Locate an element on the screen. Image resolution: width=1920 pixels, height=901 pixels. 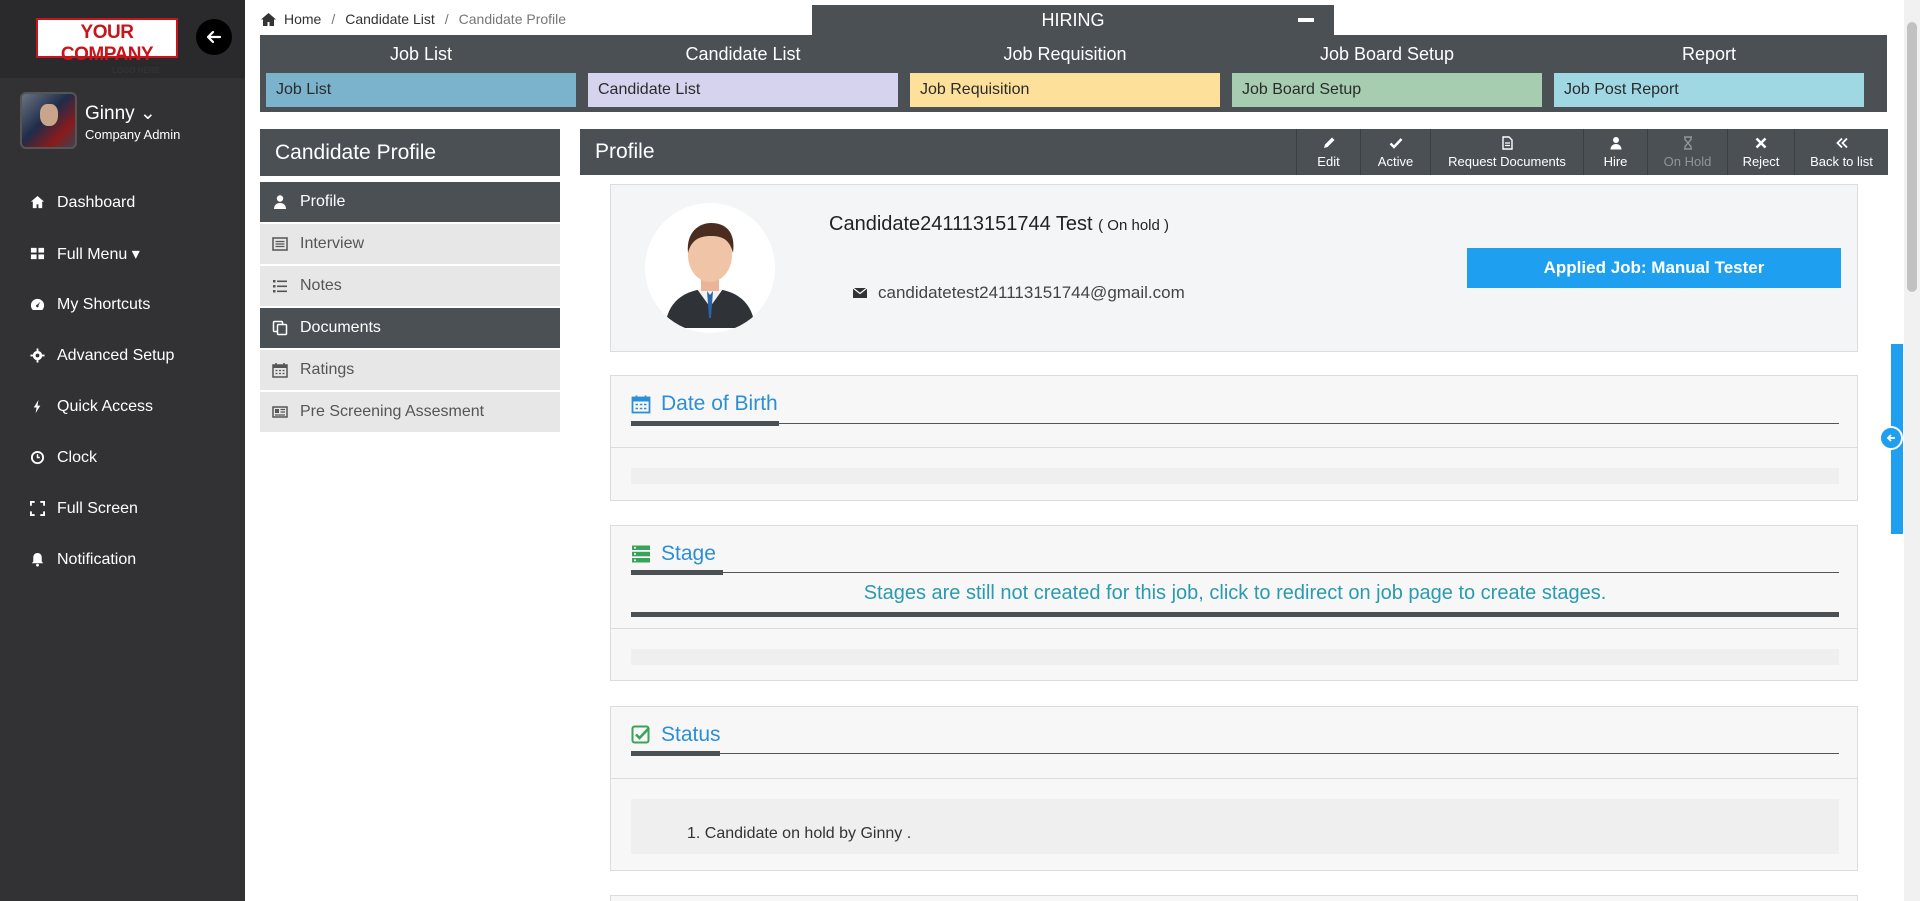
gear-icon is located at coordinates (37, 355).